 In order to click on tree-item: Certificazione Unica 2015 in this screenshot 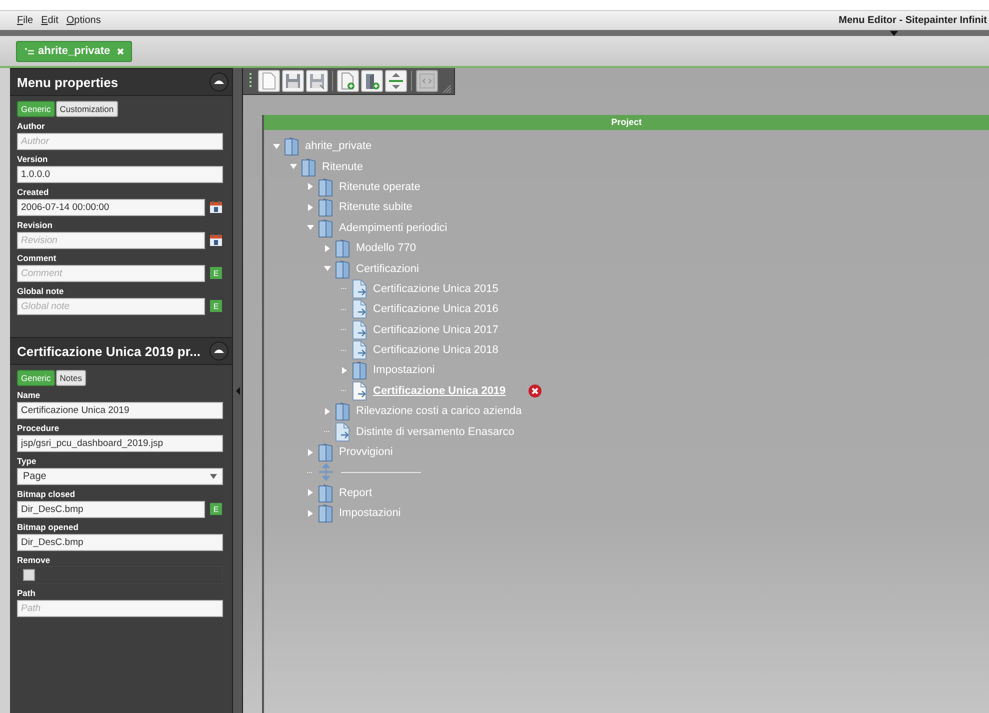, I will do `click(435, 288)`.